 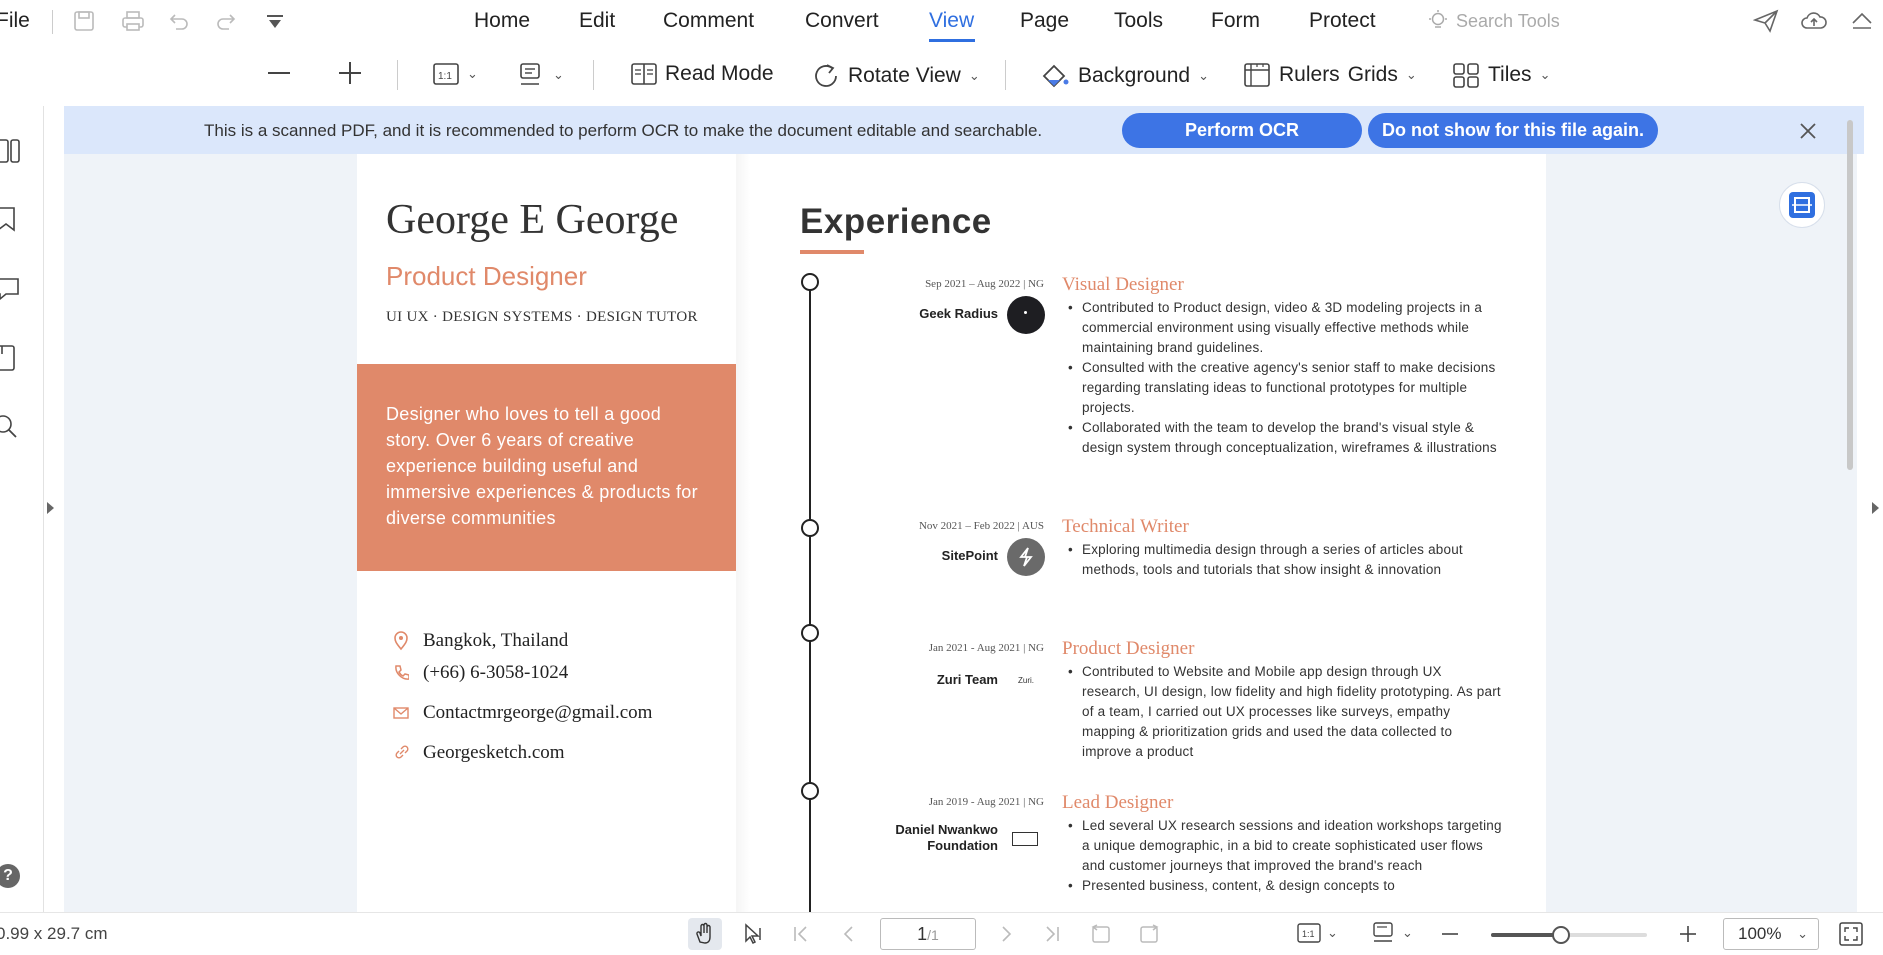 I want to click on page-number-field: 1/1, so click(x=928, y=934).